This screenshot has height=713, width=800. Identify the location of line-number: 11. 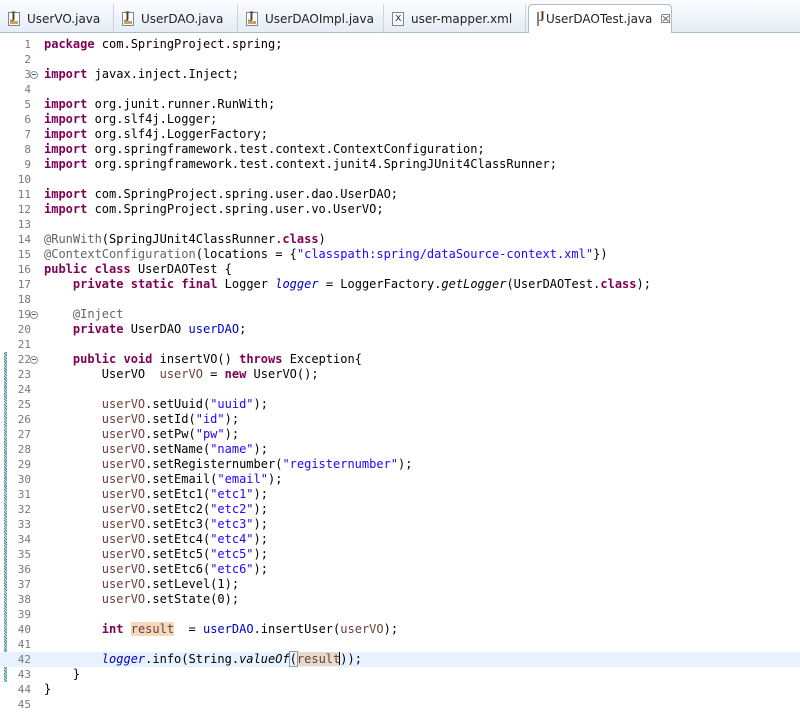
(24, 194).